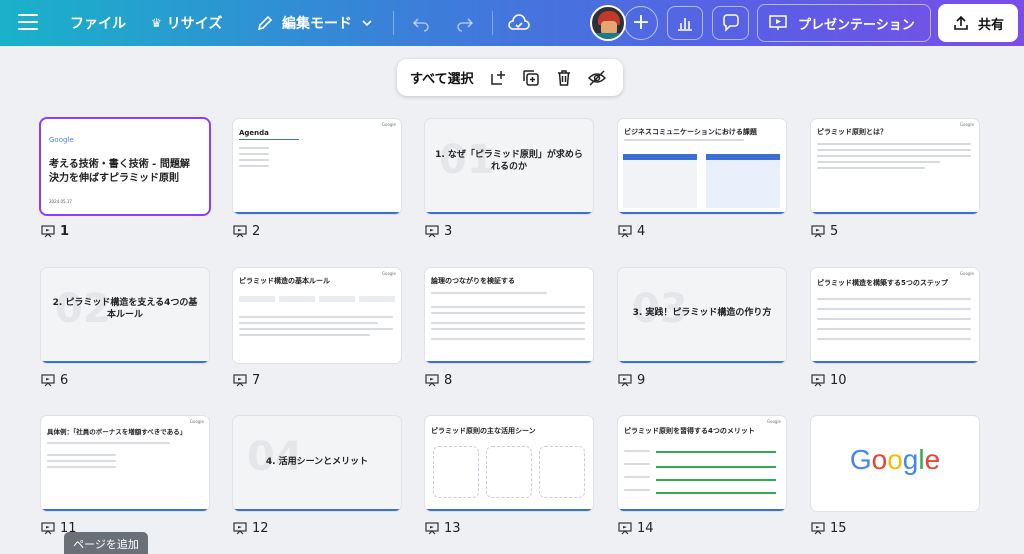 This screenshot has width=1024, height=554. I want to click on slide-title: 2. ピラミッド構造を支える4つの基本ルール, so click(125, 309).